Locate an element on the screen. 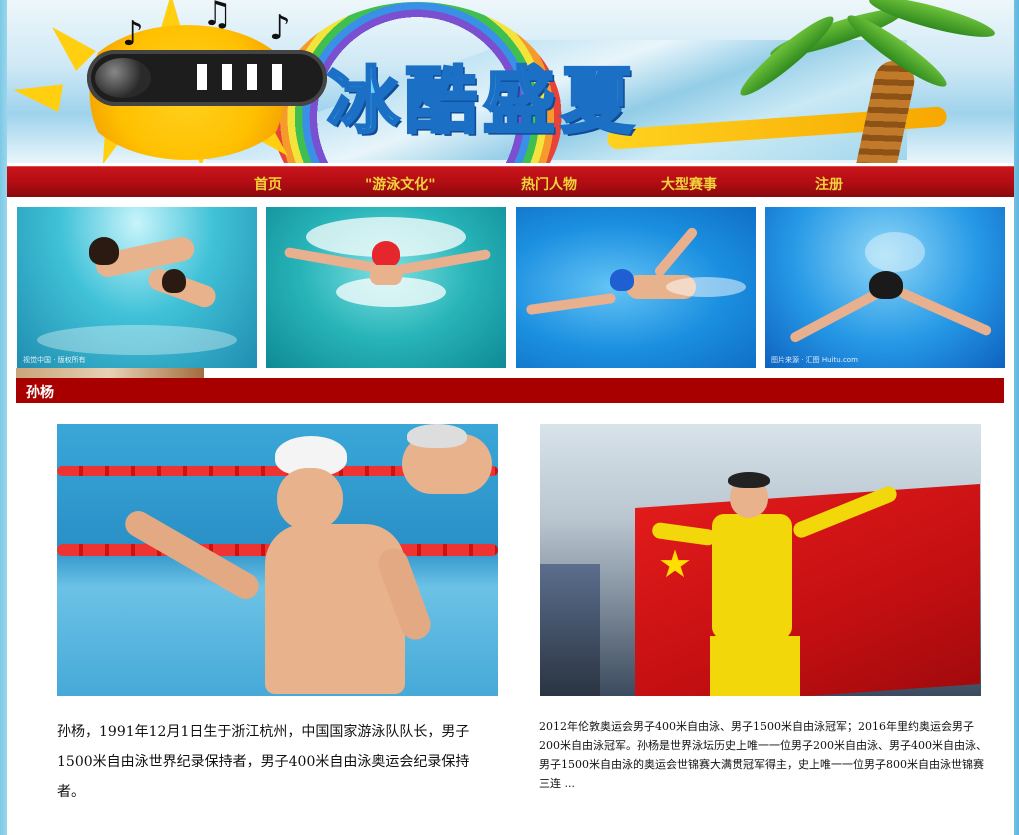  sunglasses-icon is located at coordinates (207, 78).